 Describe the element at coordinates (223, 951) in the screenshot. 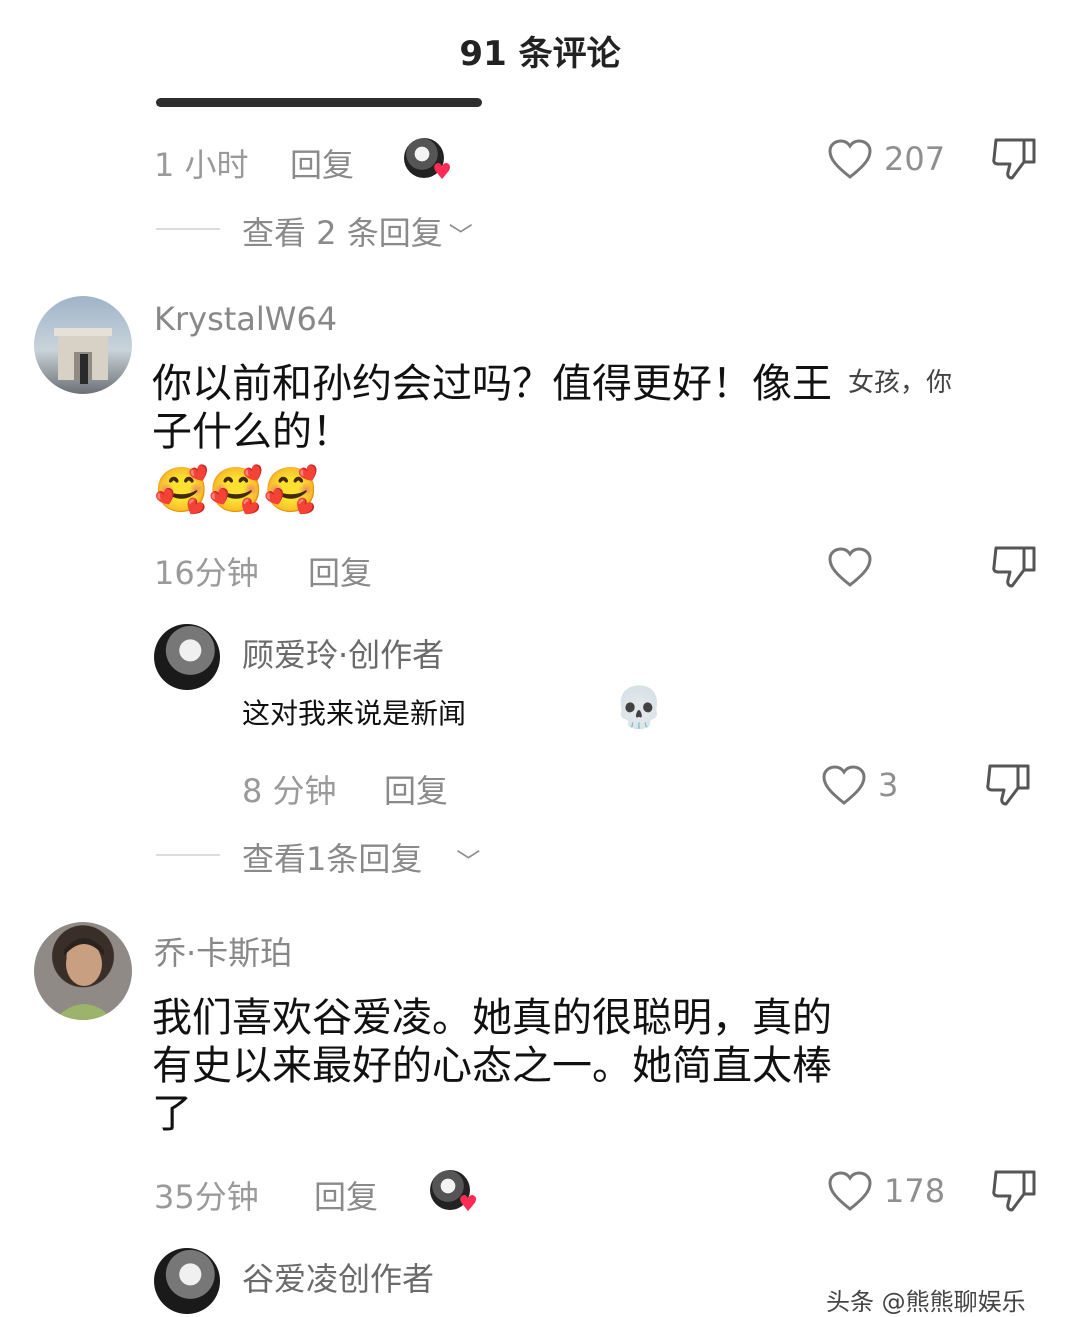

I see `comment-username: 乔·卡斯珀` at that location.